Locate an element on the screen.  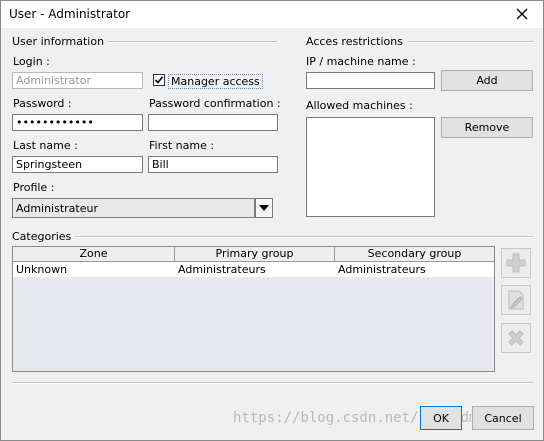
column-header-primary-group: Primary group is located at coordinates (255, 254).